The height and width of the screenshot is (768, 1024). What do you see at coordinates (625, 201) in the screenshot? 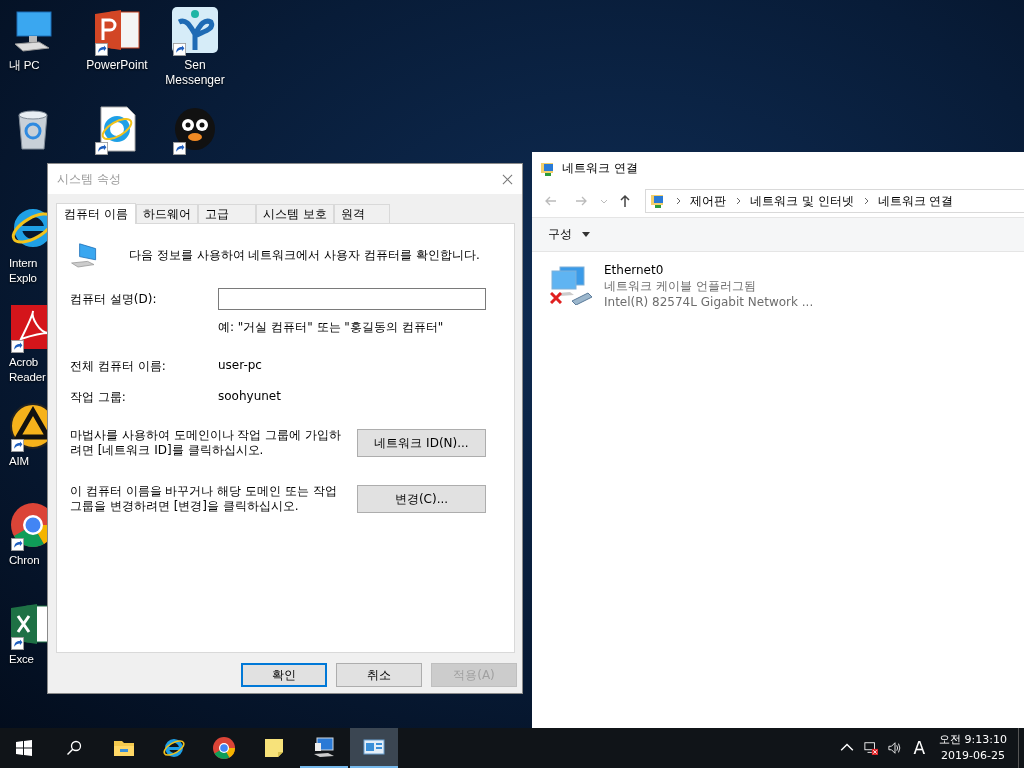
I see `up-arrow-icon` at bounding box center [625, 201].